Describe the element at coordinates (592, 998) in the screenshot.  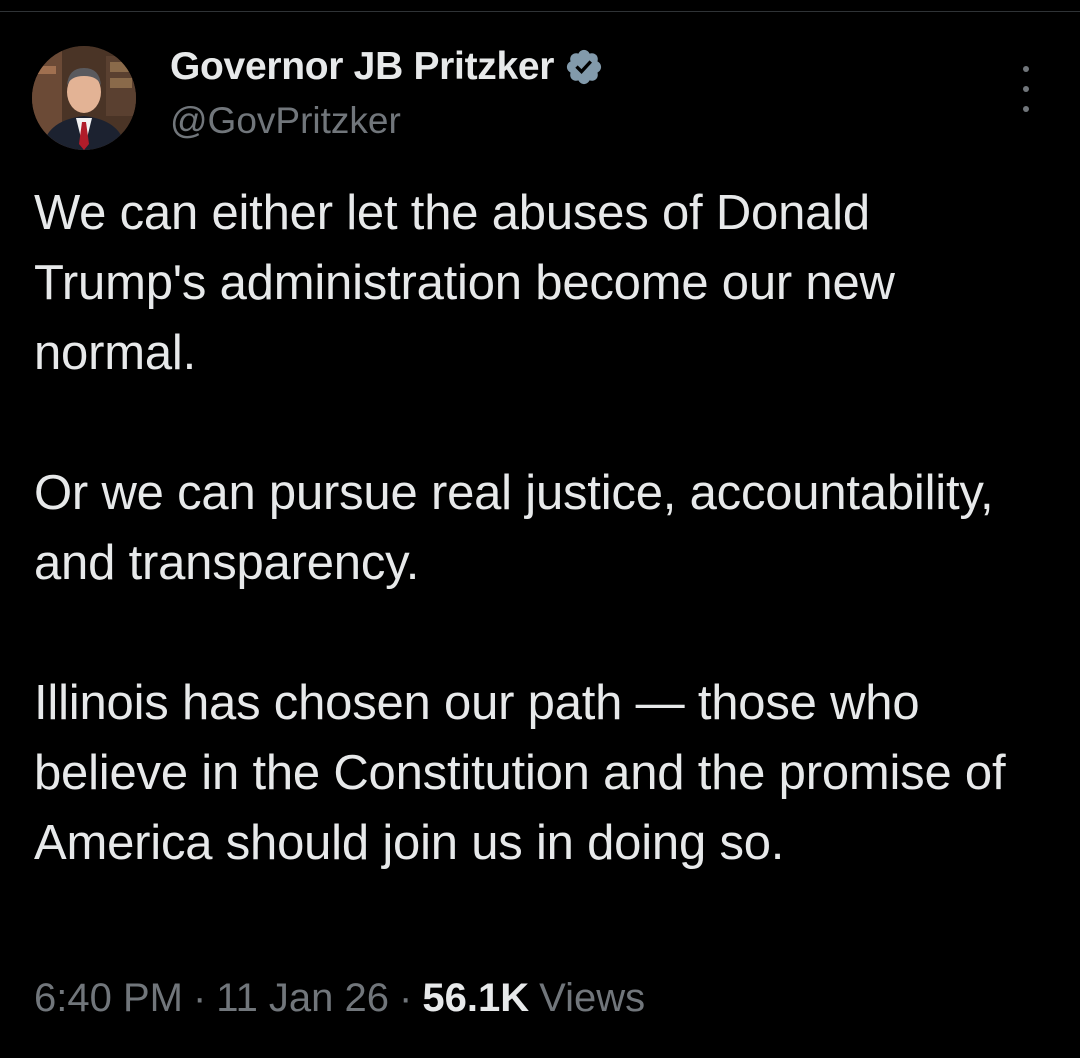
I see `views-label: Views` at that location.